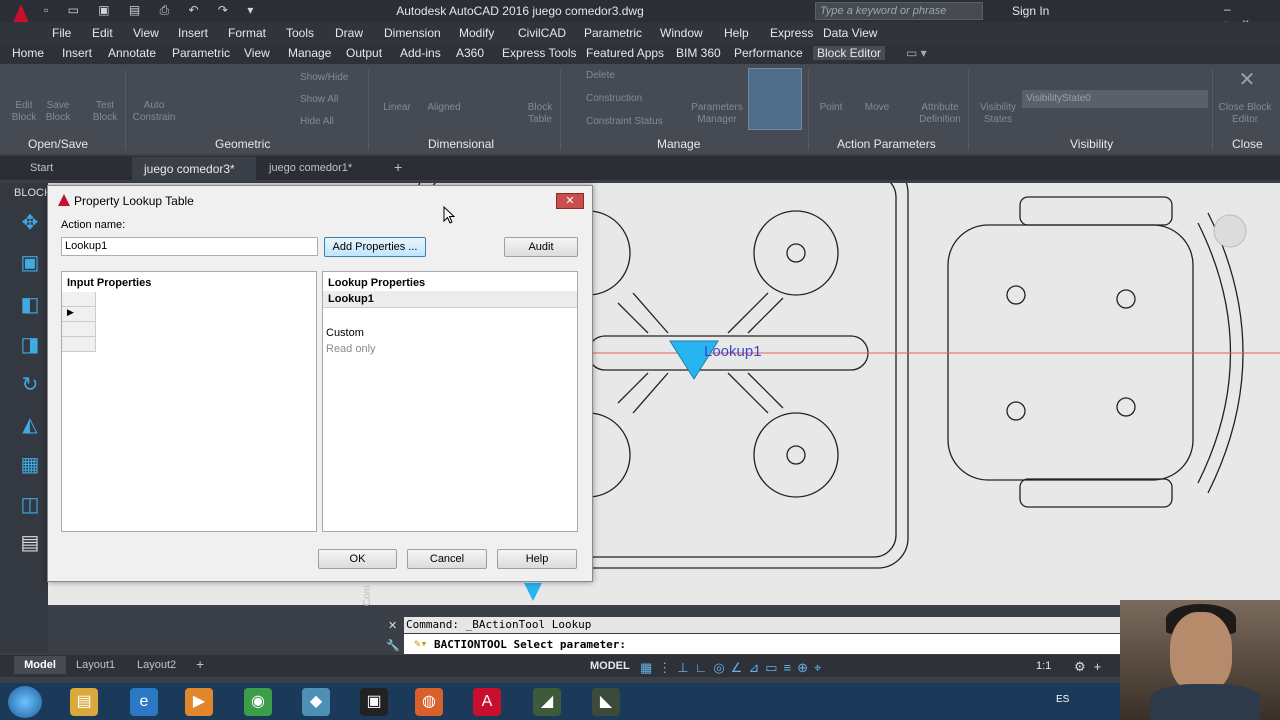 The height and width of the screenshot is (720, 1280). I want to click on construction-button: Construction, so click(631, 99).